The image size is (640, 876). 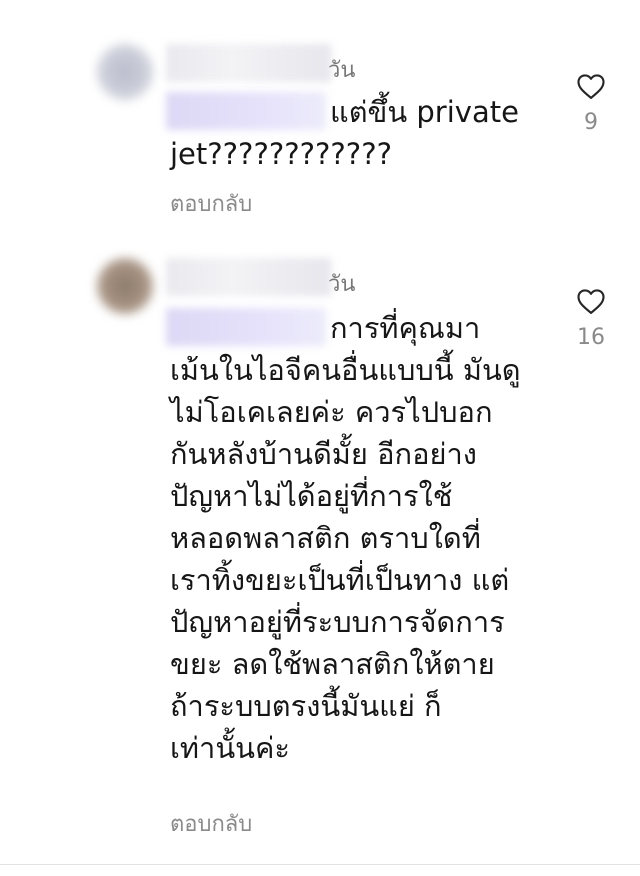 I want to click on avatar, so click(x=125, y=286).